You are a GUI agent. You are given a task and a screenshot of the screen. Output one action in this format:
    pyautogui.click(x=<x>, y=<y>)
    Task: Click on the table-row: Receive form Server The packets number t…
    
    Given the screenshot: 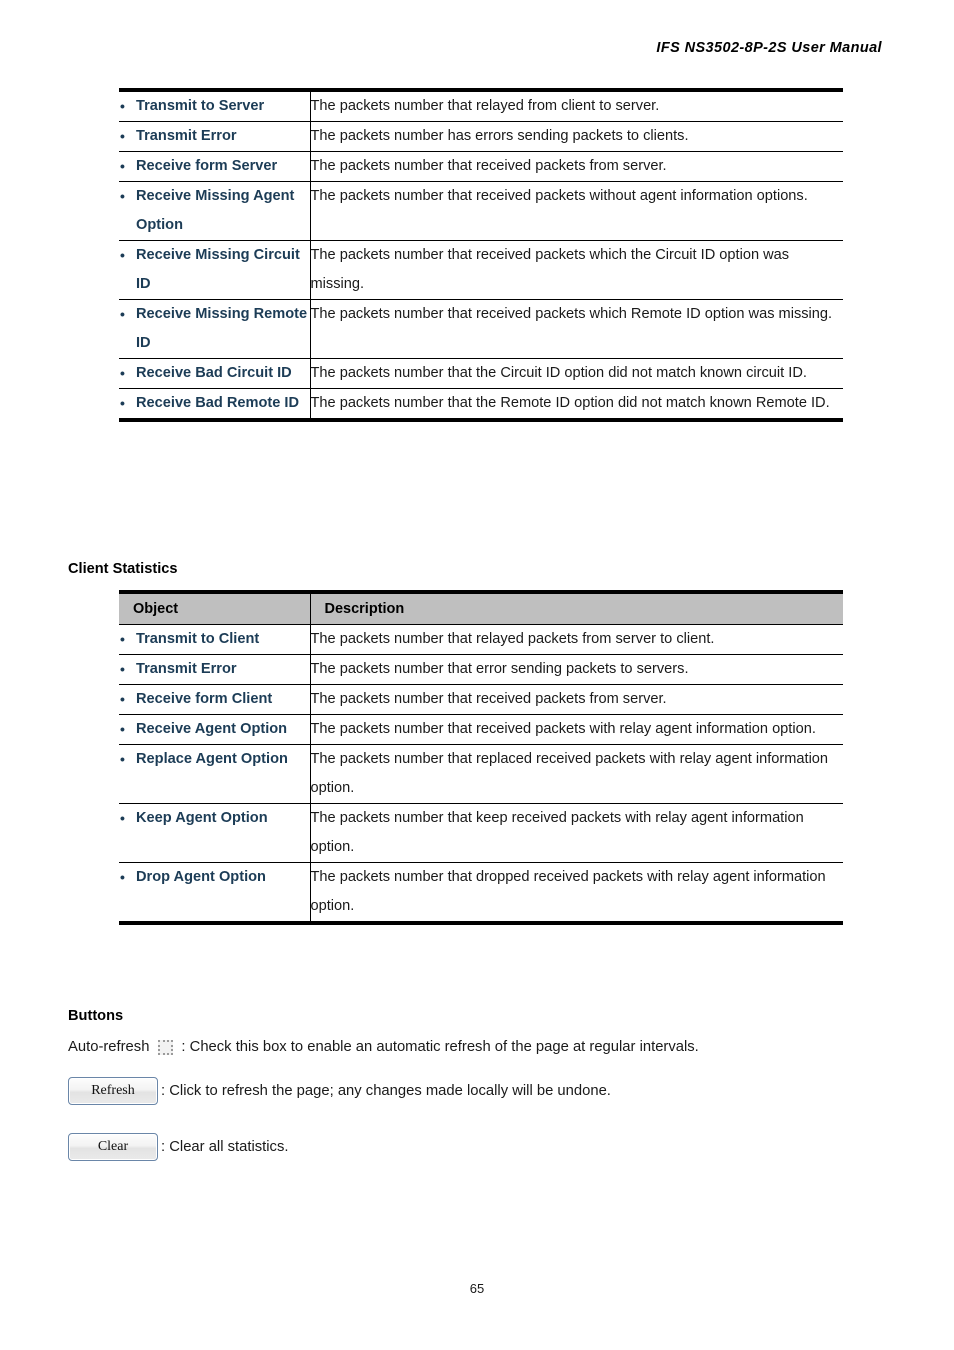 What is the action you would take?
    pyautogui.click(x=481, y=166)
    